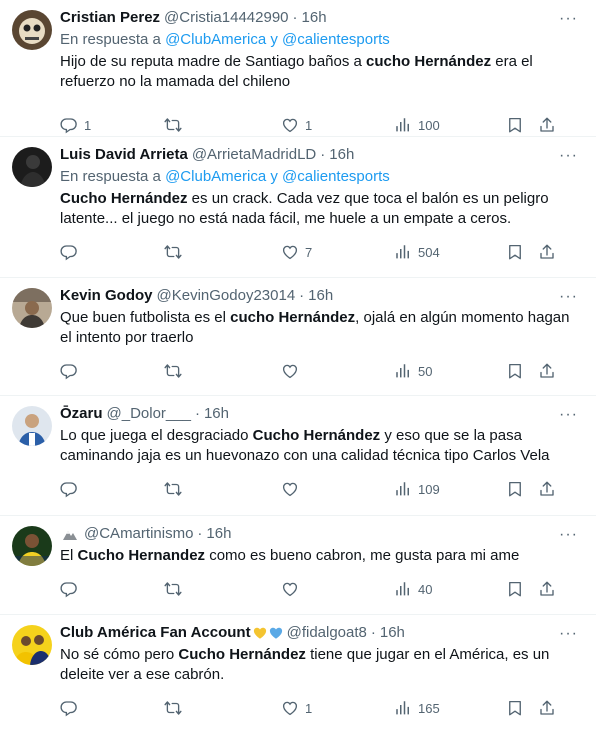 The height and width of the screenshot is (729, 596). Describe the element at coordinates (69, 708) in the screenshot. I see `reply-icon` at that location.